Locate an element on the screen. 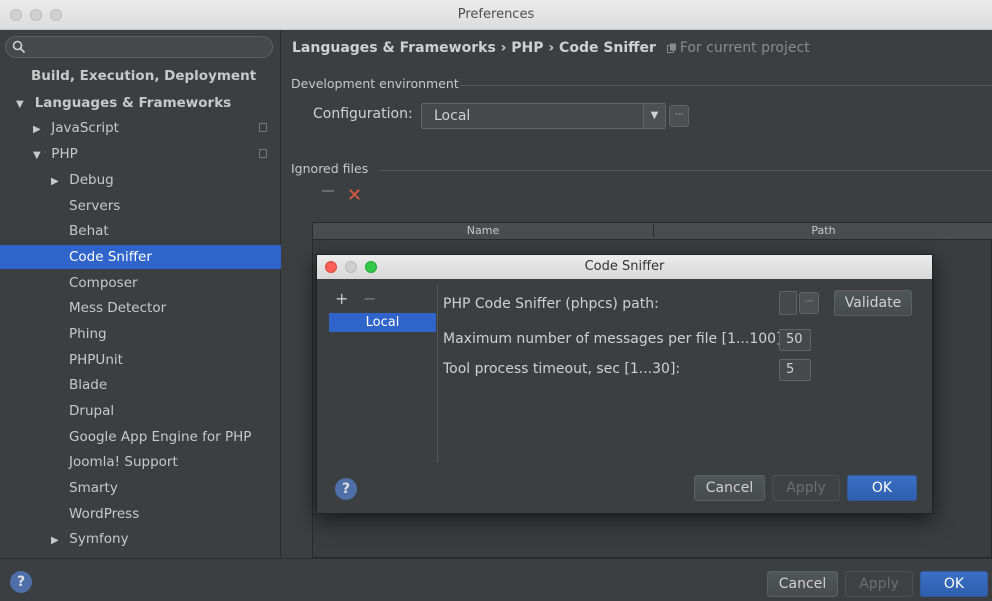  zoom-dialog-button is located at coordinates (371, 267).